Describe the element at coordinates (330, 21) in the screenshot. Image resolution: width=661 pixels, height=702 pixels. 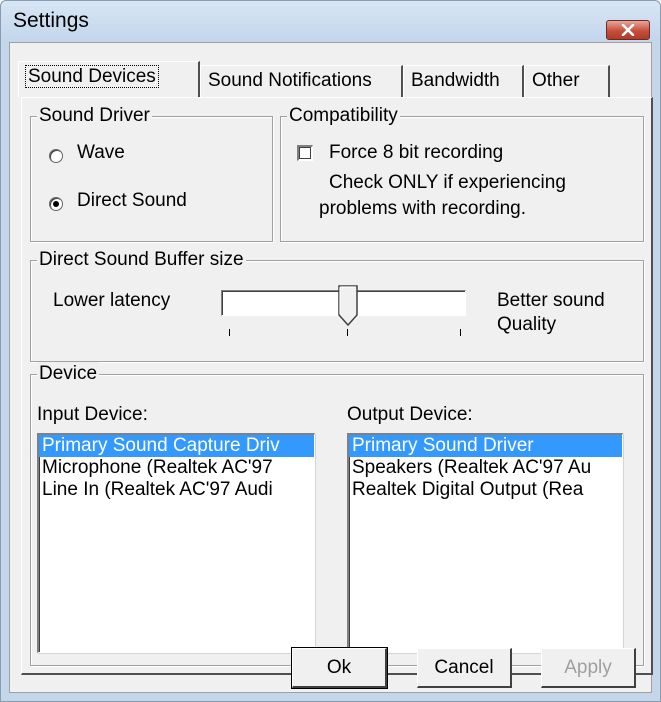
I see `title-bar: Settings` at that location.